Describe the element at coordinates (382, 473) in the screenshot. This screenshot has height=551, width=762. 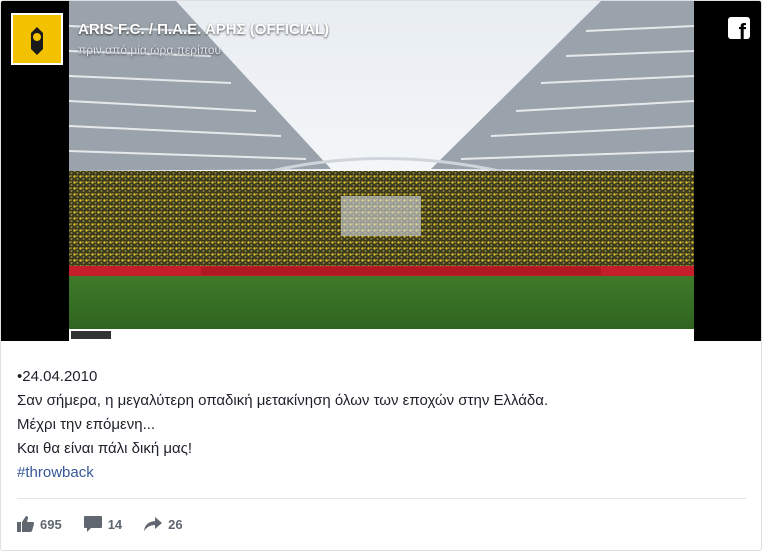
I see `hashtag-link: #throwback` at that location.